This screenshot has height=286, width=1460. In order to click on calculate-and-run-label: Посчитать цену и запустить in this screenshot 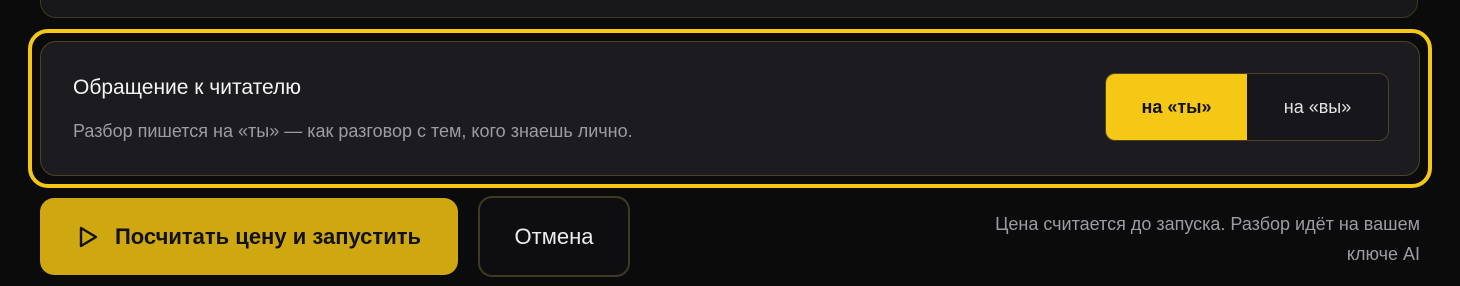, I will do `click(268, 236)`.